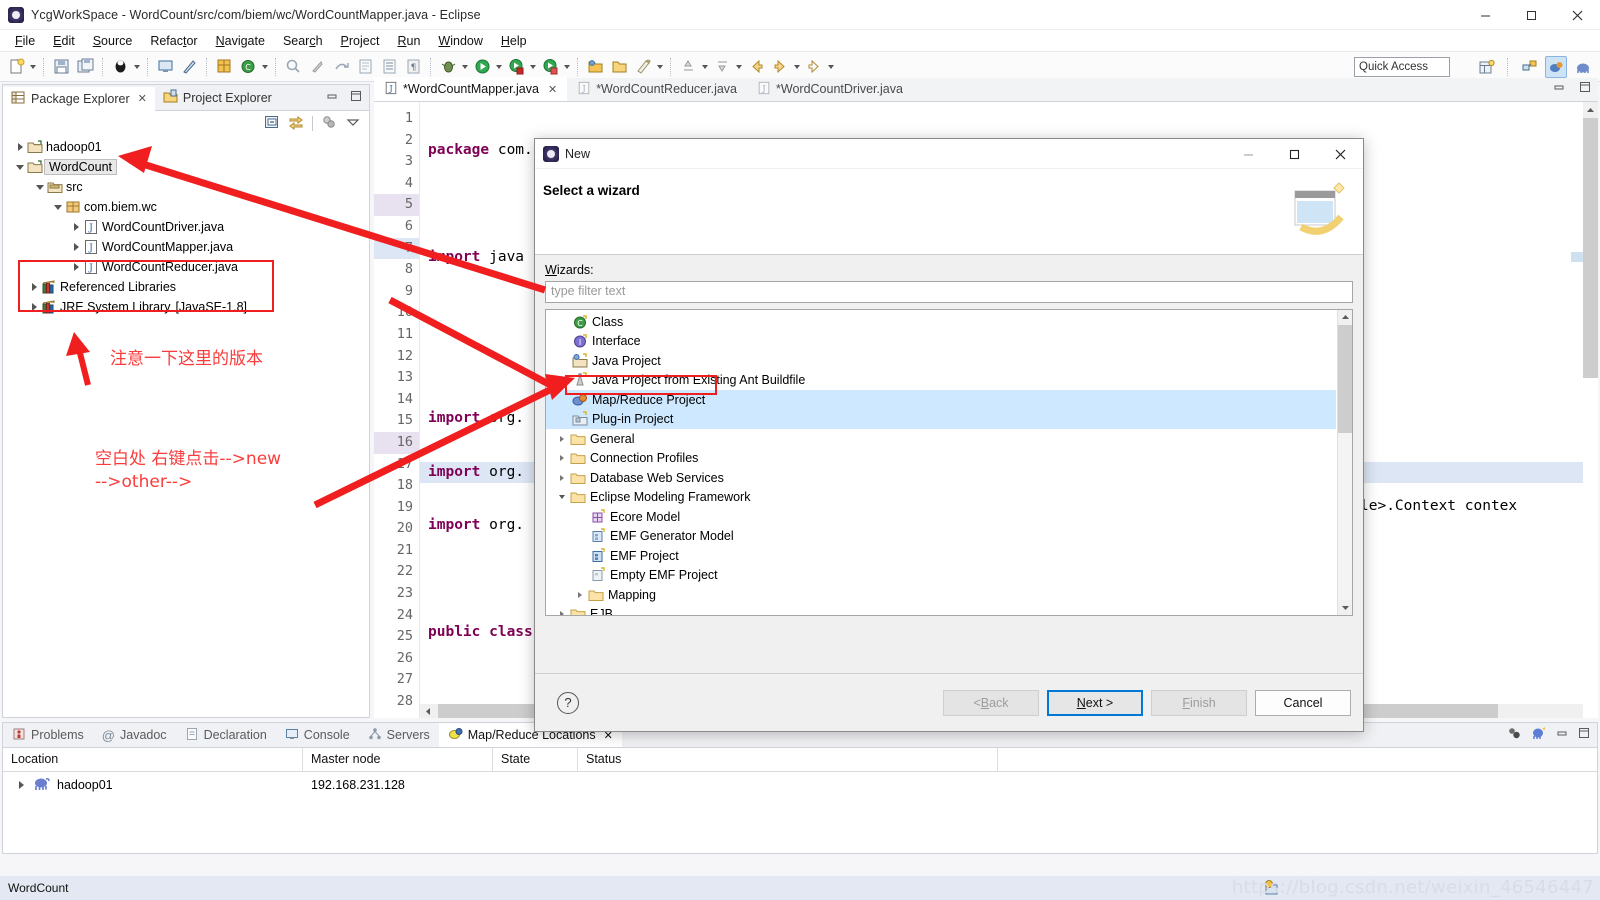  Describe the element at coordinates (353, 123) in the screenshot. I see `view-menu-icon` at that location.